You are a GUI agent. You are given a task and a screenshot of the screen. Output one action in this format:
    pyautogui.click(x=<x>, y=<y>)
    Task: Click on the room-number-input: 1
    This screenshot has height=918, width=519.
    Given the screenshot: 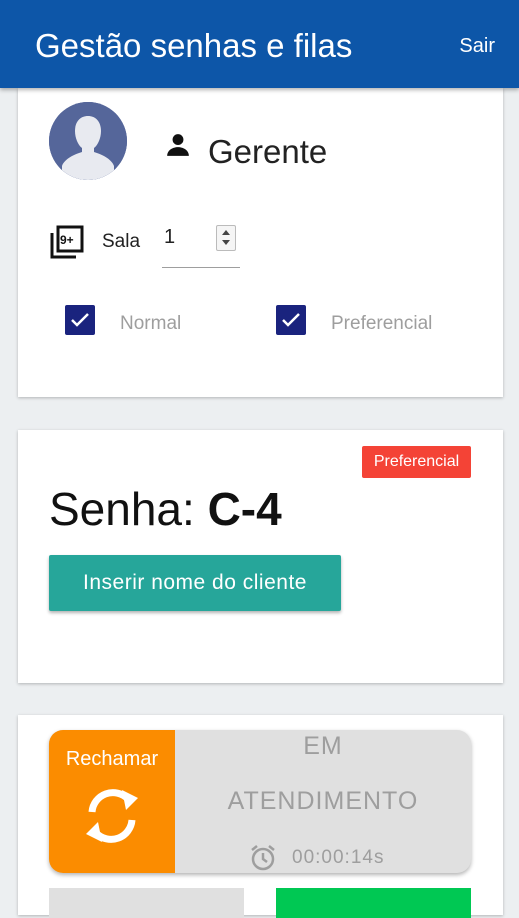 What is the action you would take?
    pyautogui.click(x=201, y=246)
    